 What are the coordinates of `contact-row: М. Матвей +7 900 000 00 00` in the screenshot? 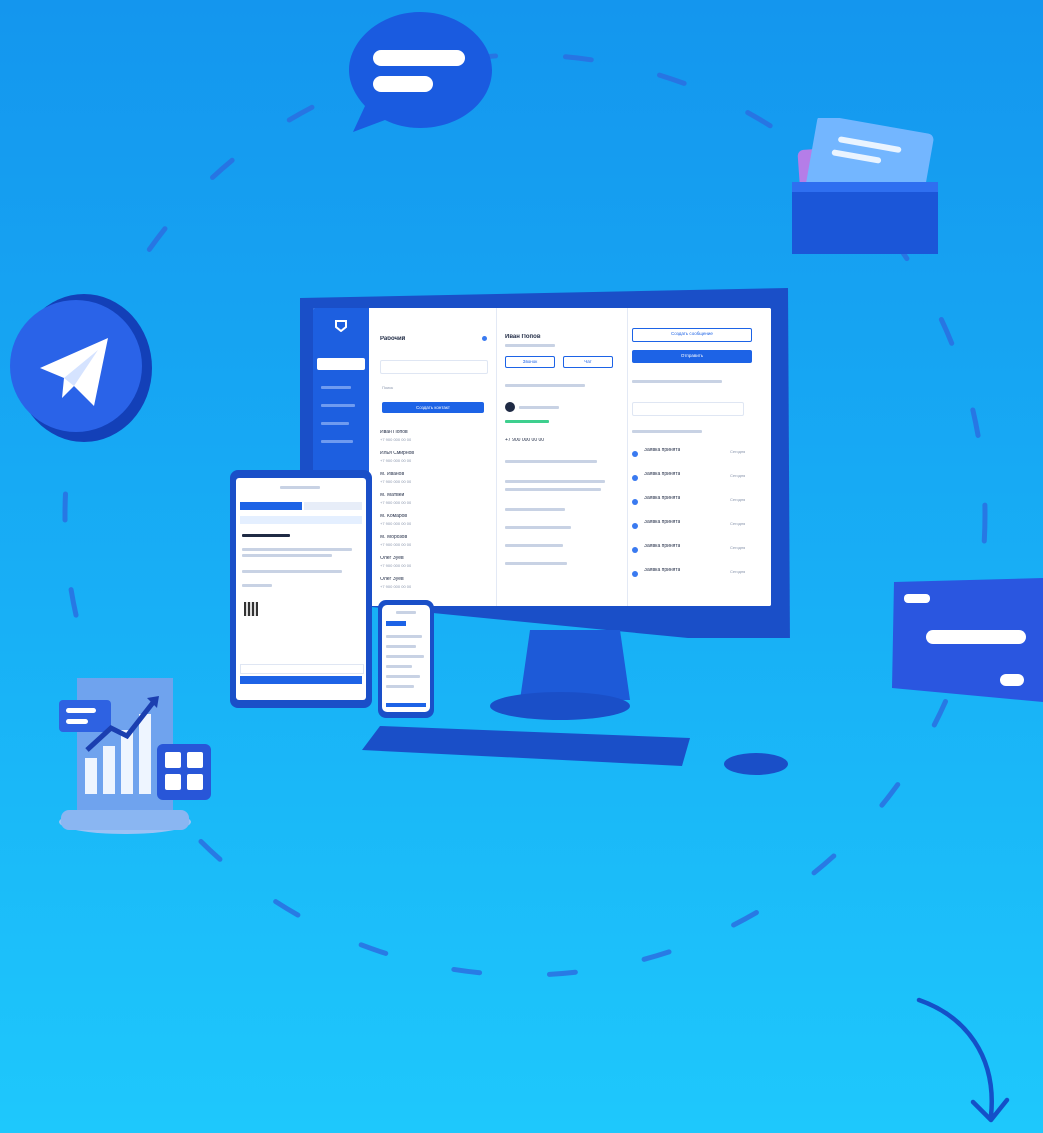 It's located at (433, 501).